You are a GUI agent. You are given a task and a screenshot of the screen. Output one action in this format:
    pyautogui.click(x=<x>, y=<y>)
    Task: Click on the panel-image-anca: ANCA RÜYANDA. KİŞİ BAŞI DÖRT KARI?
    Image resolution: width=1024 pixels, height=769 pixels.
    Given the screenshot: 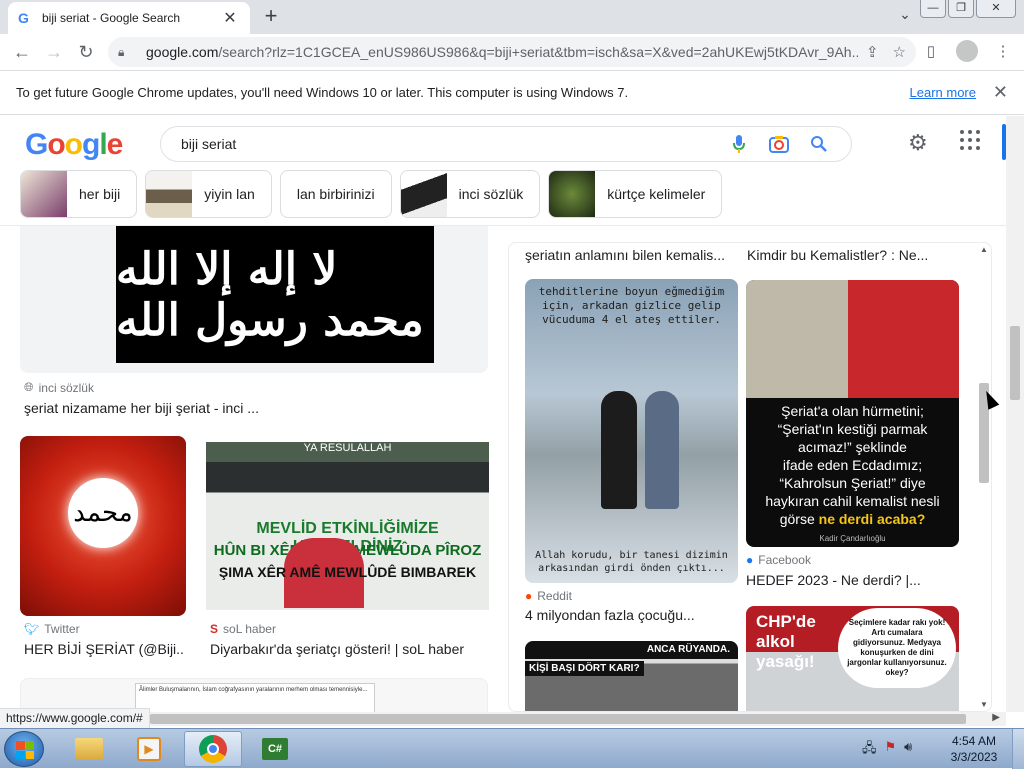 What is the action you would take?
    pyautogui.click(x=631, y=676)
    